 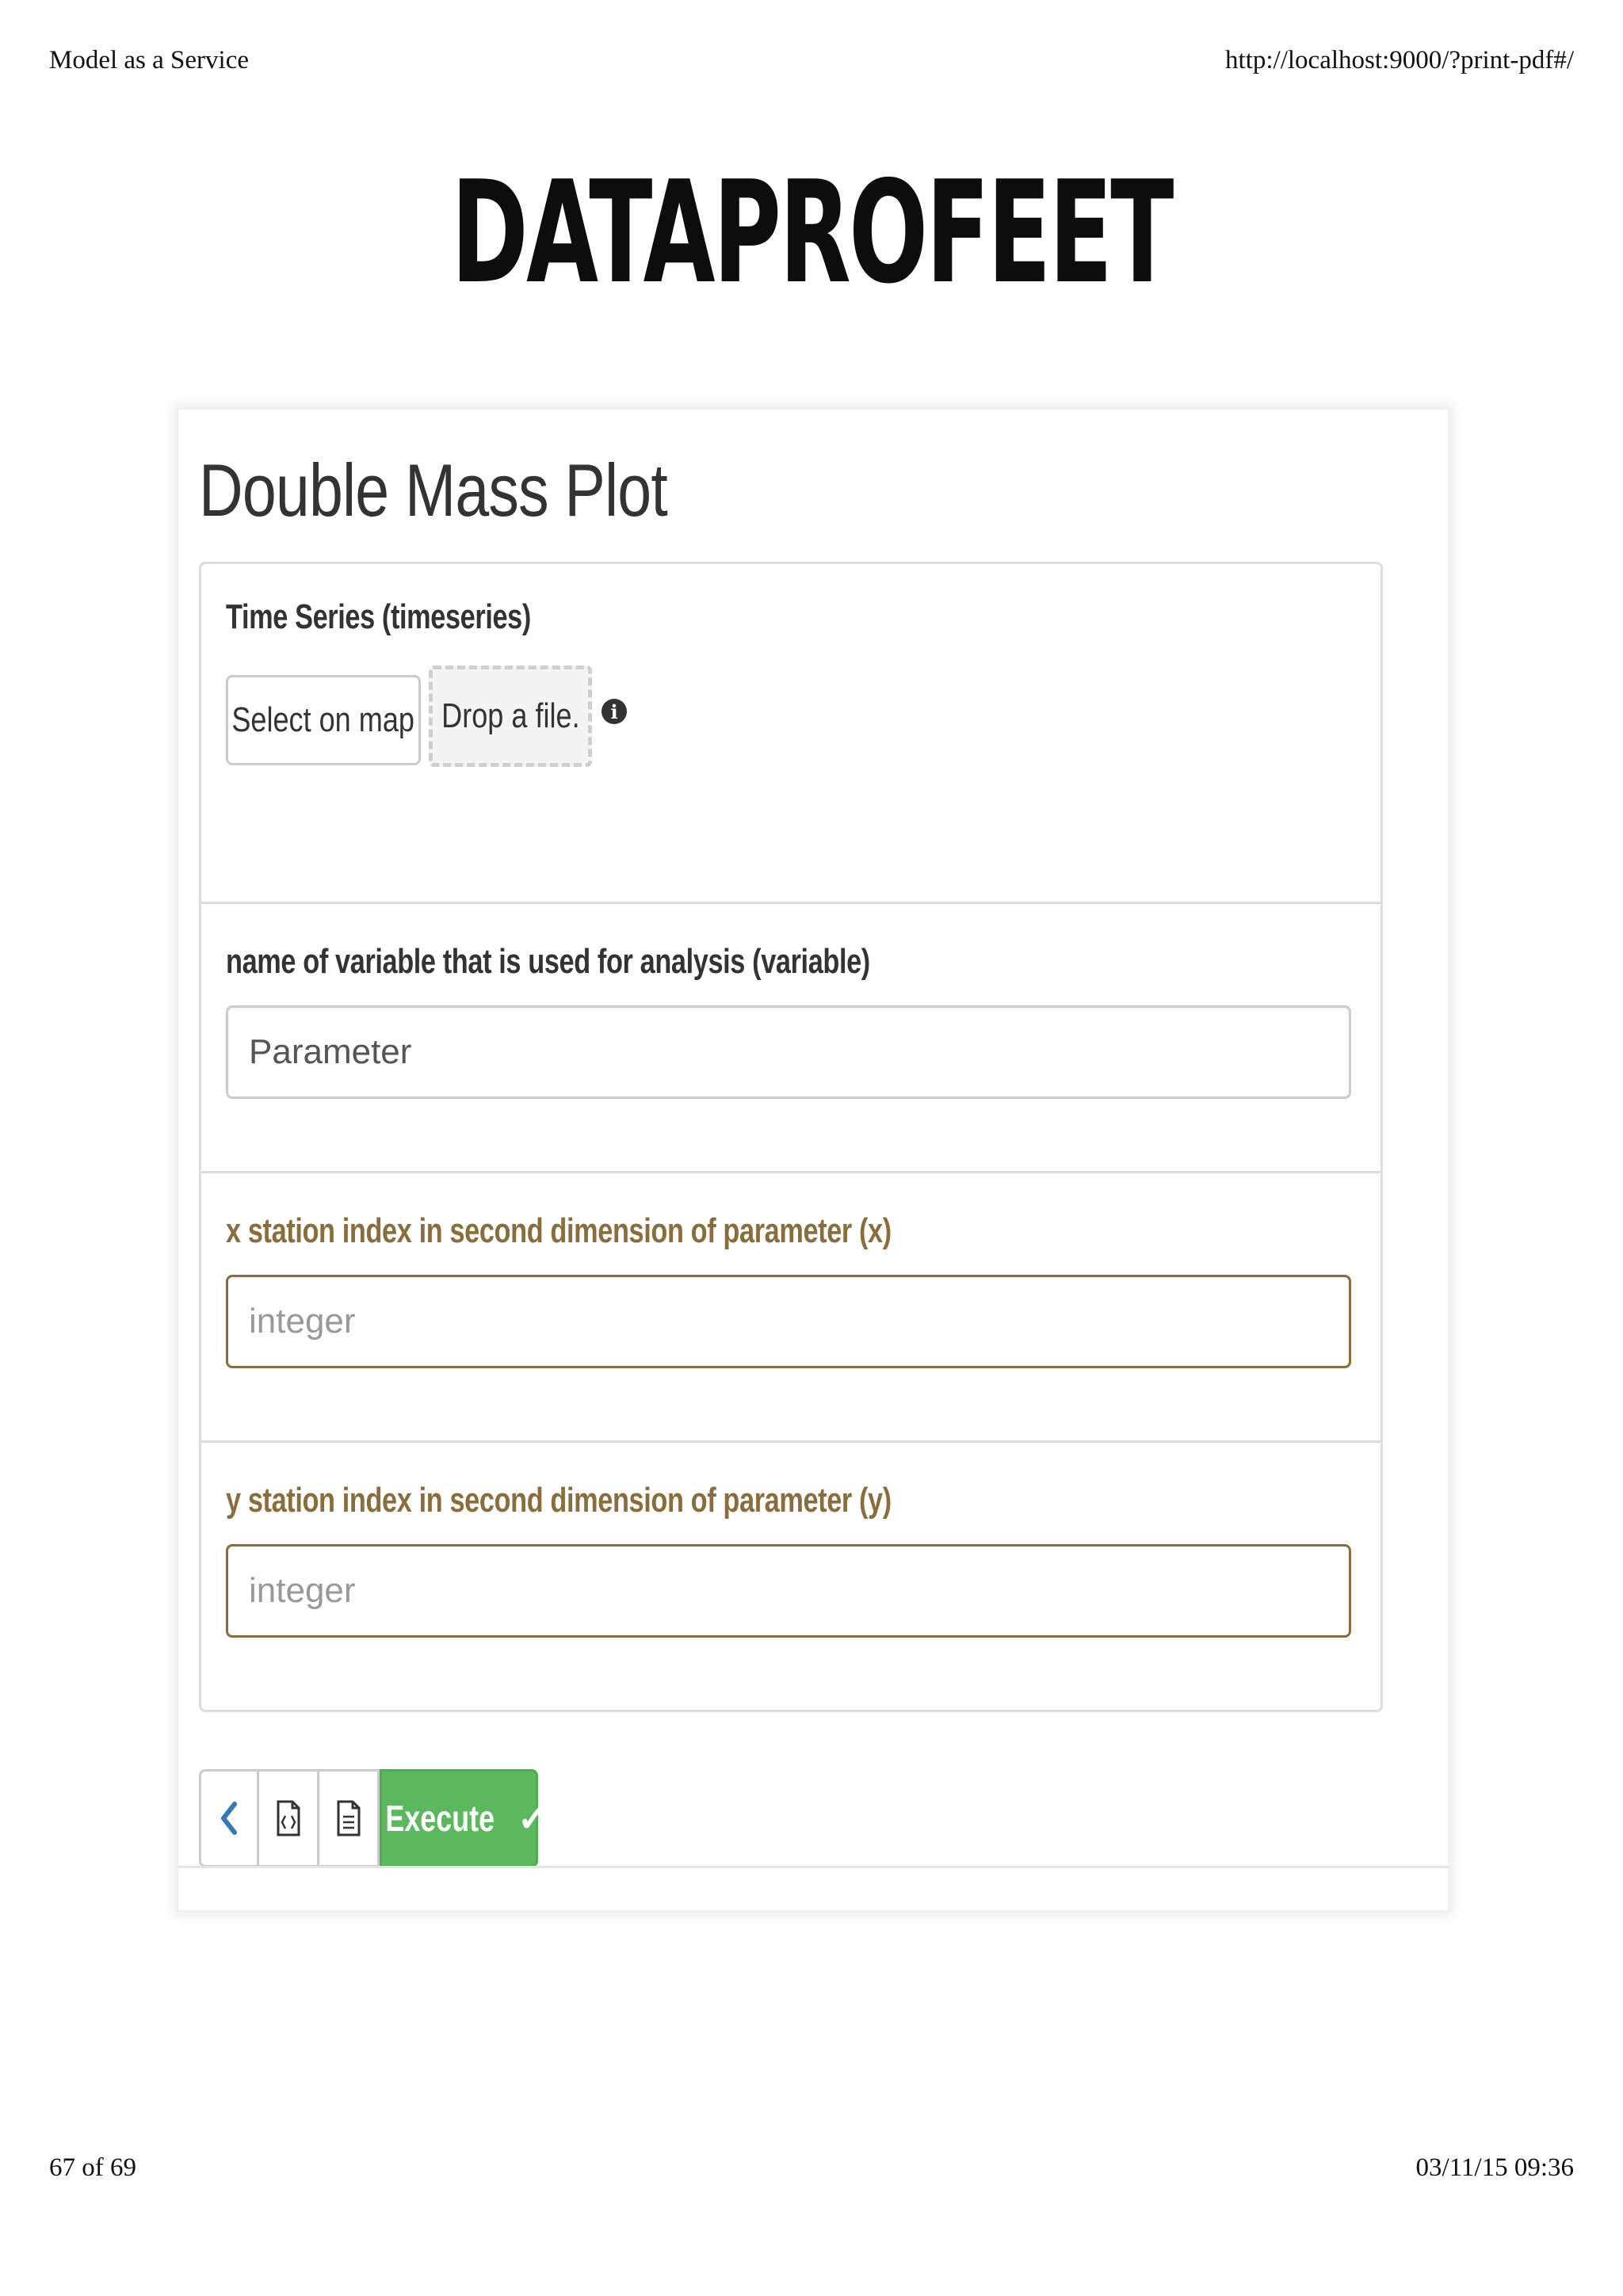 I want to click on chevron-left-icon, so click(x=229, y=1818).